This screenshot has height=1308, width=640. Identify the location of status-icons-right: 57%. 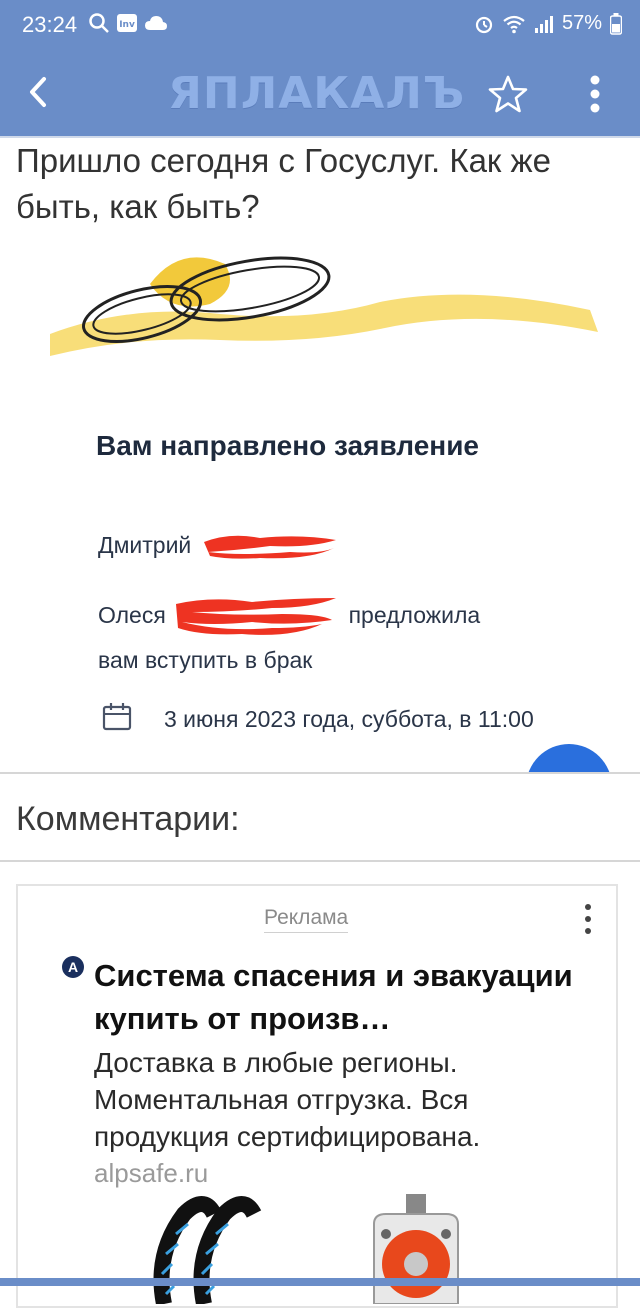
(548, 23).